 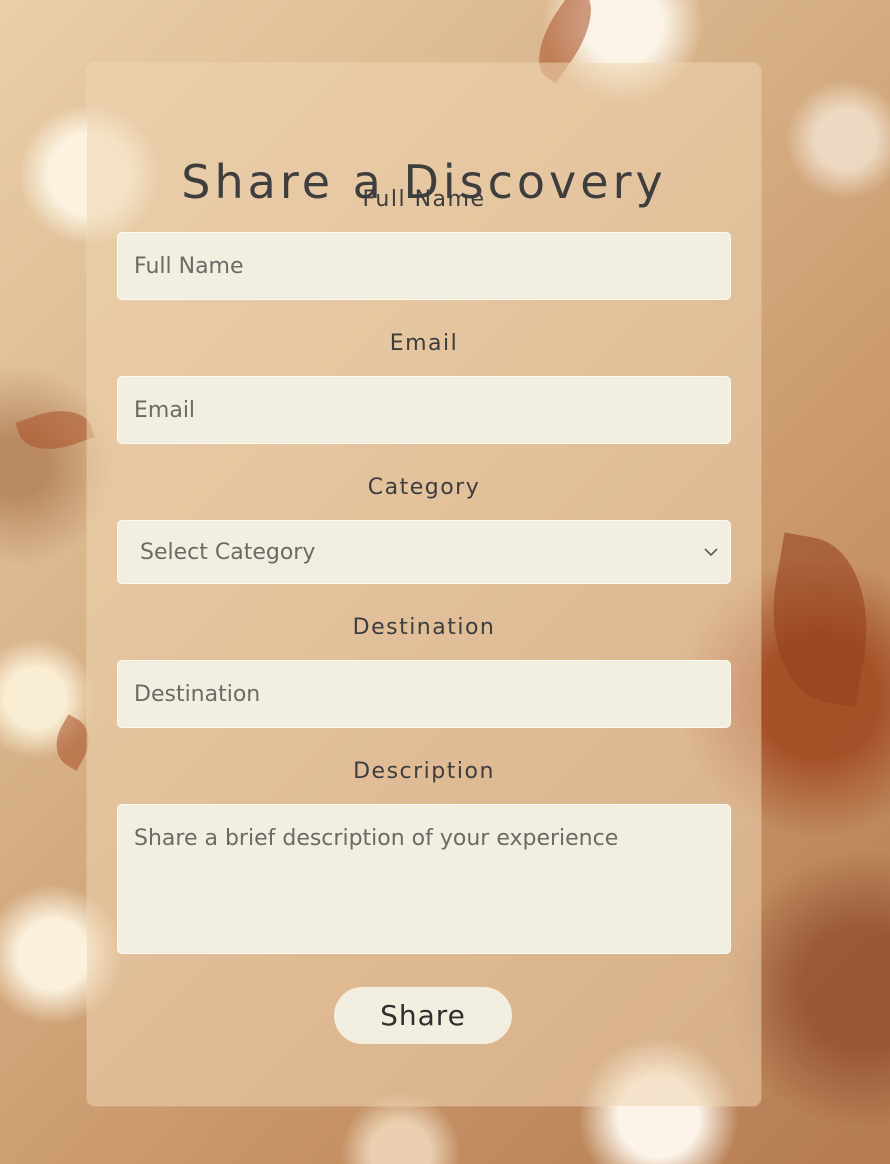 What do you see at coordinates (424, 199) in the screenshot?
I see `full-name-label: Full Name` at bounding box center [424, 199].